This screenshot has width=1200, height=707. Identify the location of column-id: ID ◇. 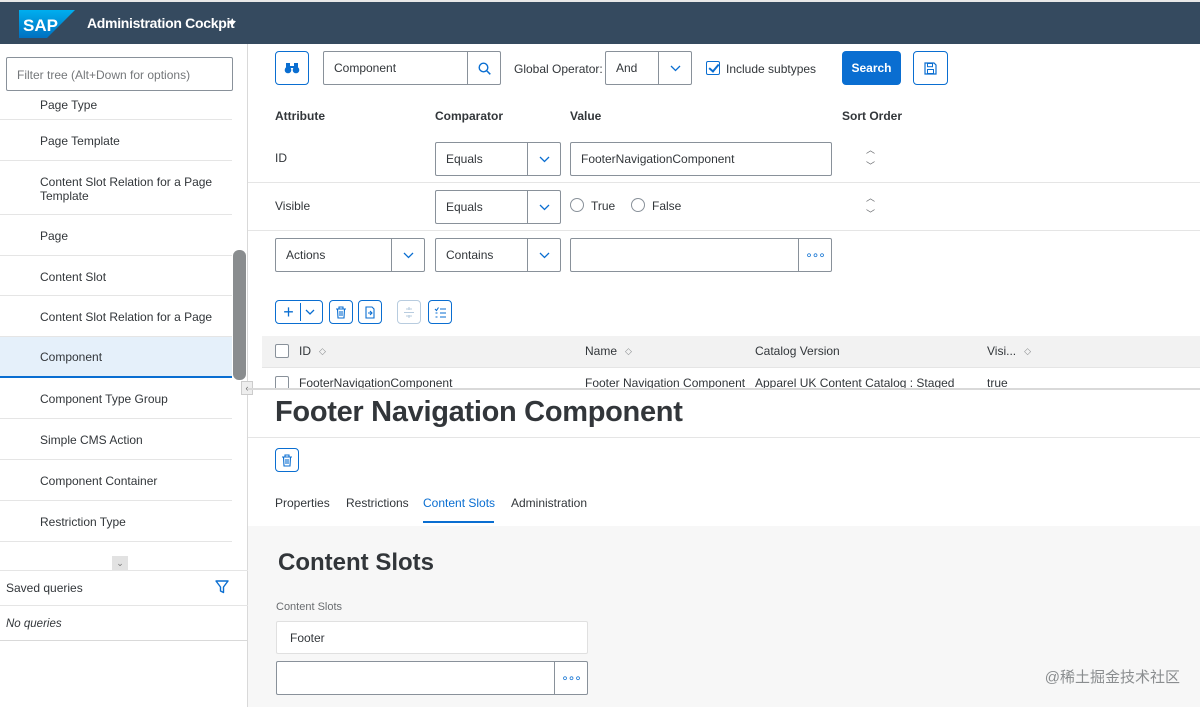
(312, 351).